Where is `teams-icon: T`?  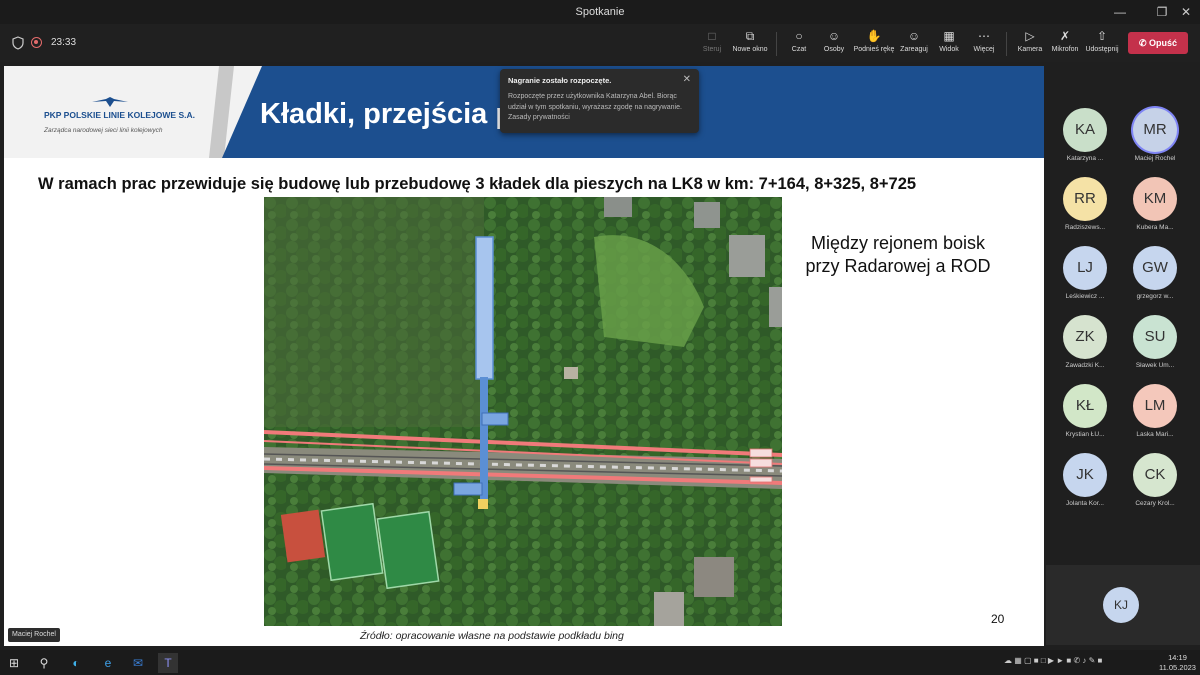 teams-icon: T is located at coordinates (168, 663).